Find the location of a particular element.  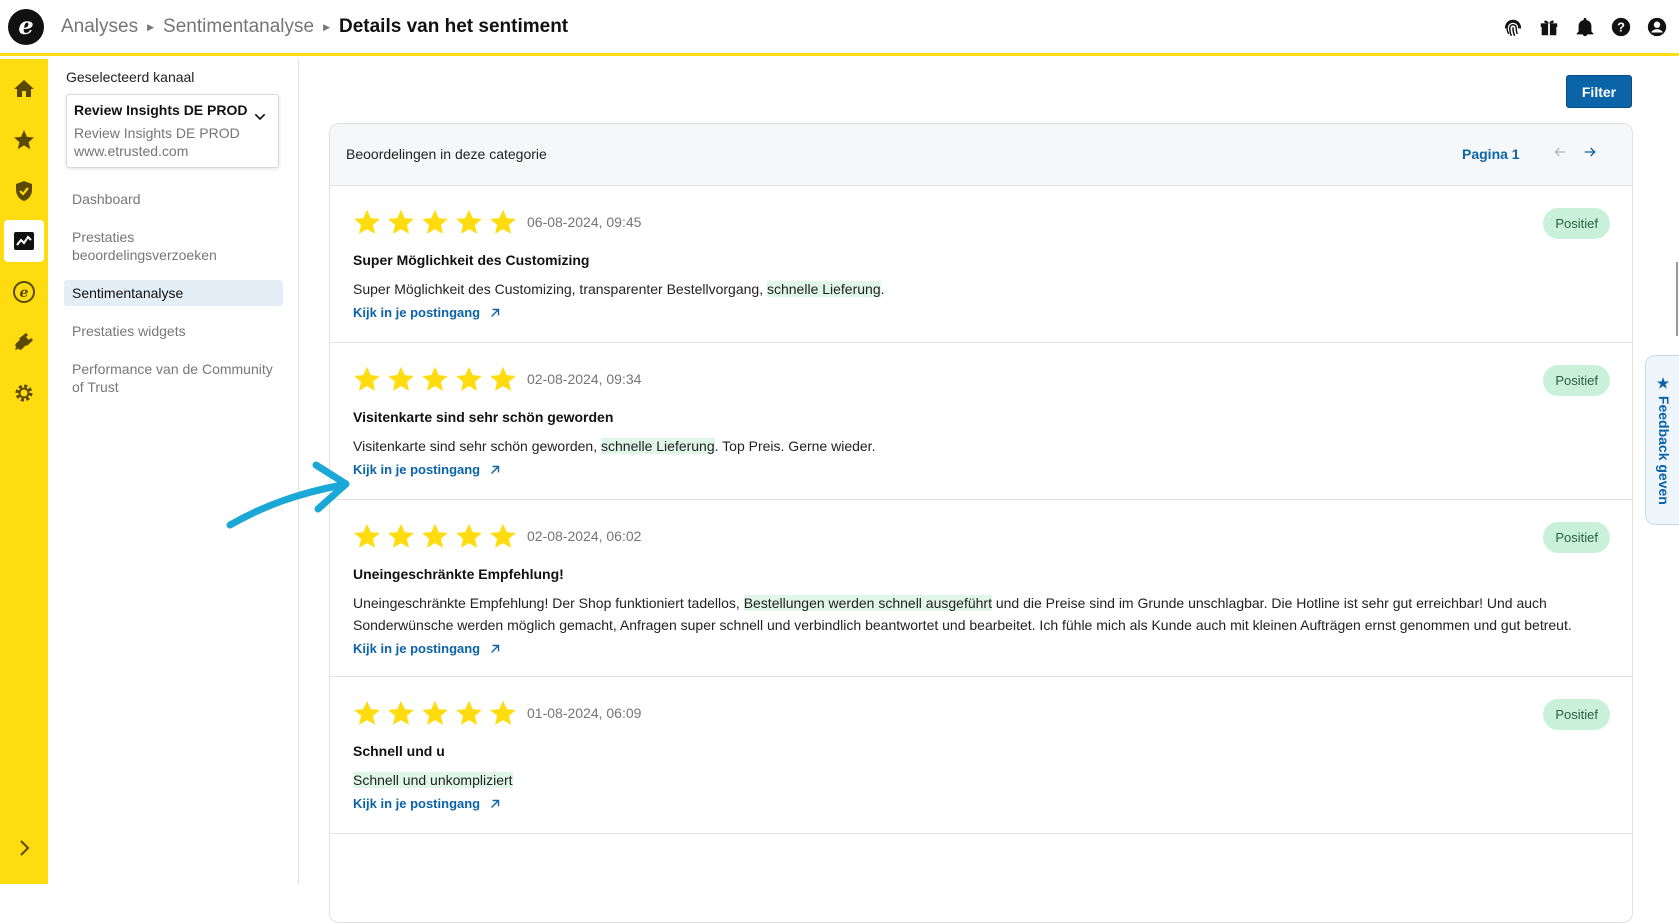

page-indicator: Pagina 1 is located at coordinates (1491, 154).